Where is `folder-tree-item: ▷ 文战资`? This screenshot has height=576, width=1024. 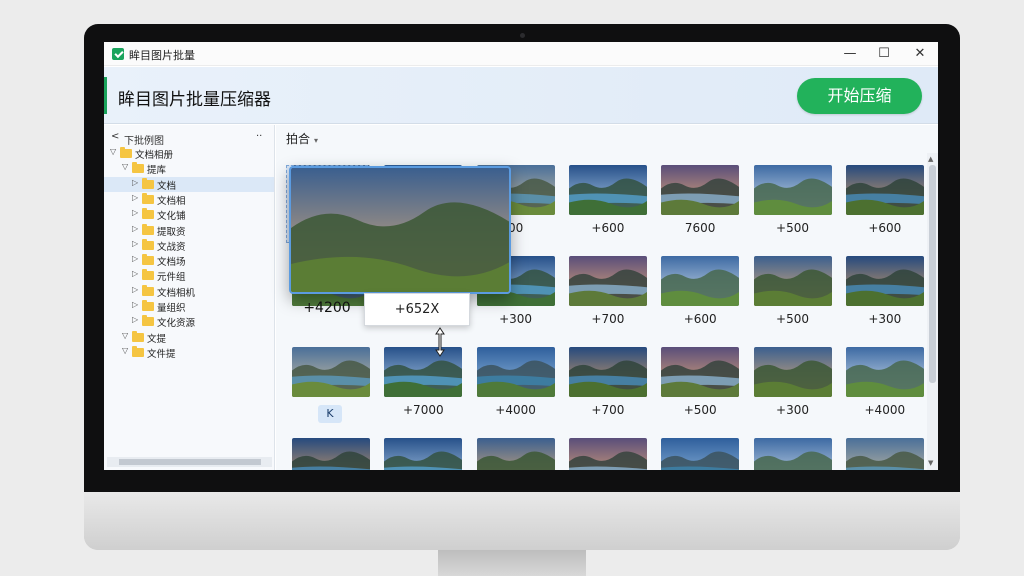
folder-tree-item: ▷ 文战资 is located at coordinates (189, 245).